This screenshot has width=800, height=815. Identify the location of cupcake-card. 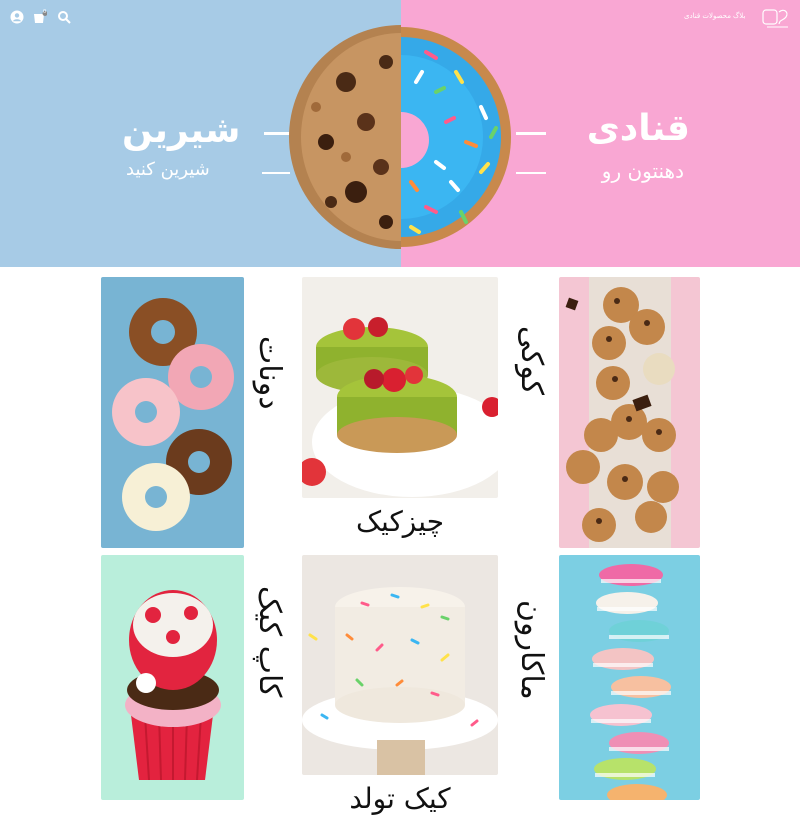
(172, 677).